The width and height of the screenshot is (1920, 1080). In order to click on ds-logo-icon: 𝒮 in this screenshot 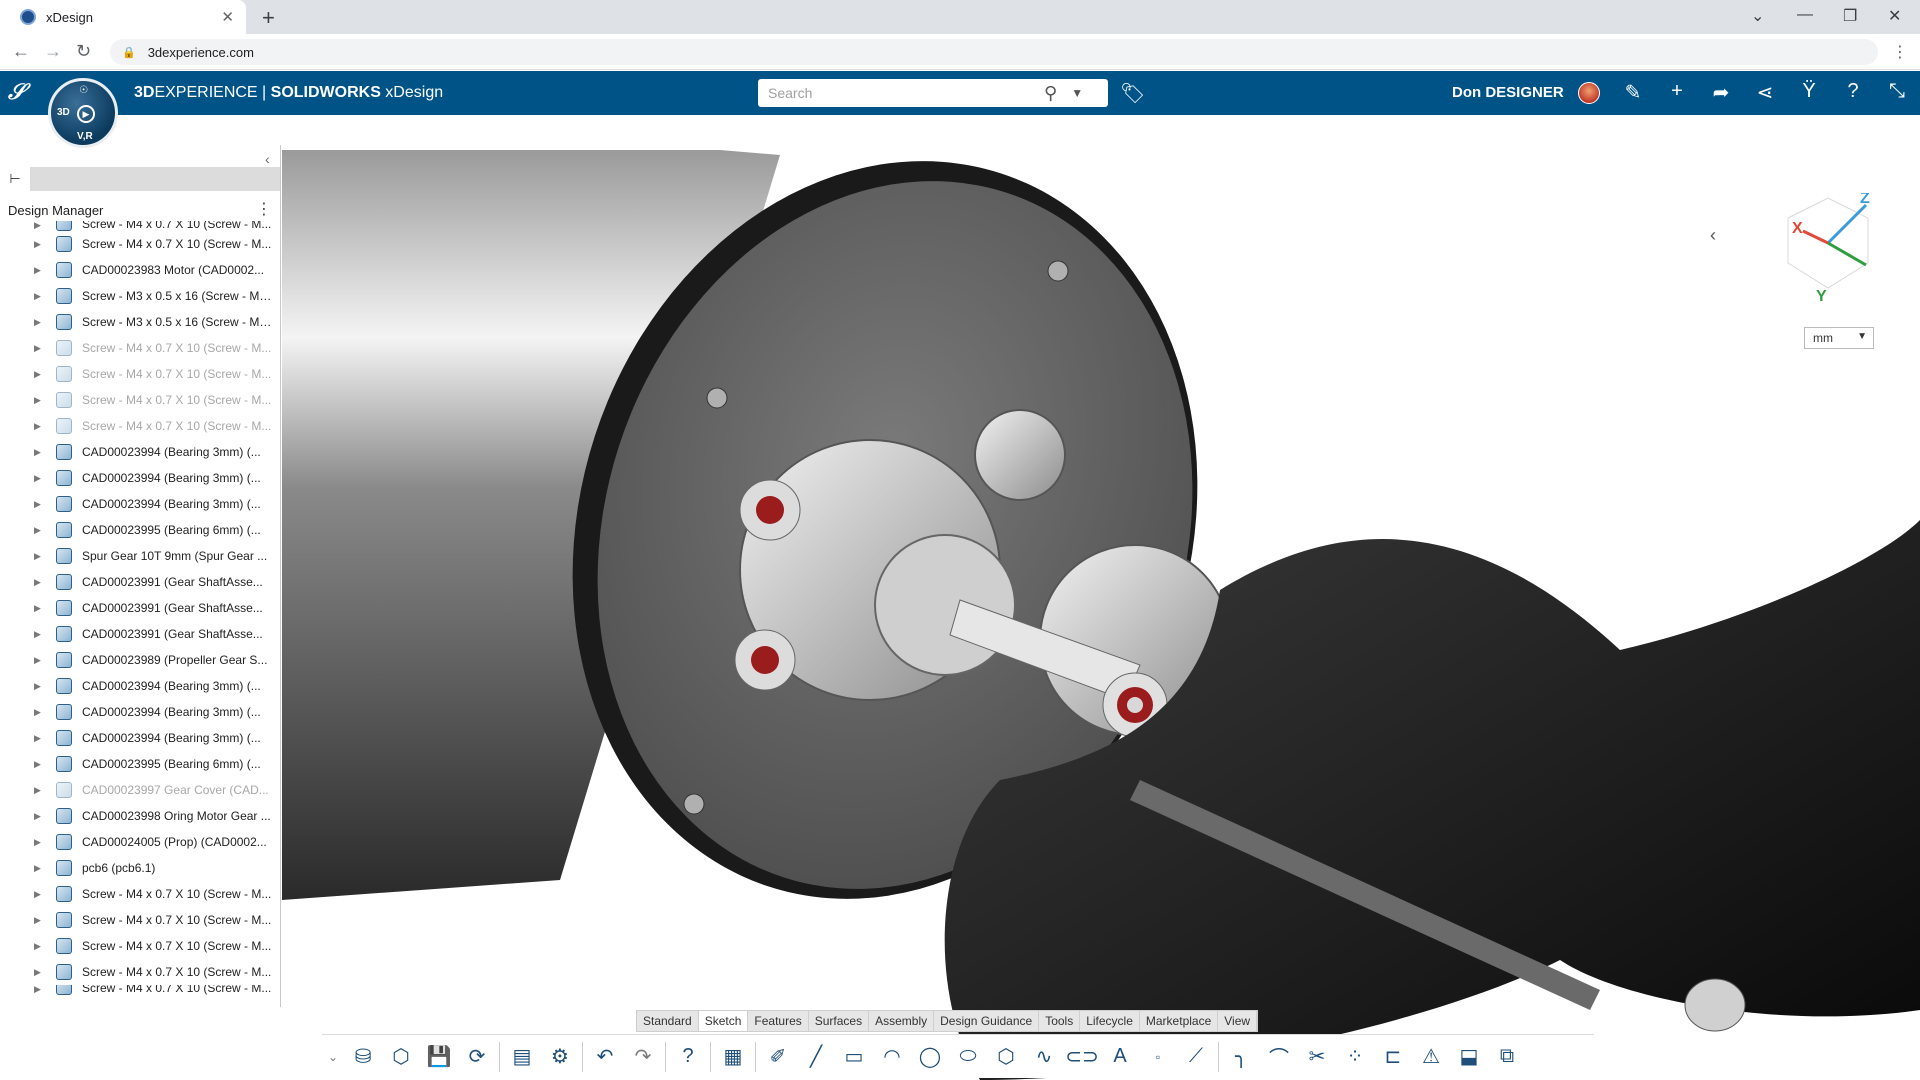, I will do `click(16, 92)`.